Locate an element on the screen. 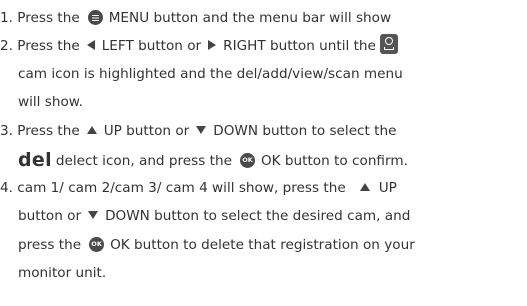 This screenshot has height=306, width=527. step-text: button or is located at coordinates (50, 216).